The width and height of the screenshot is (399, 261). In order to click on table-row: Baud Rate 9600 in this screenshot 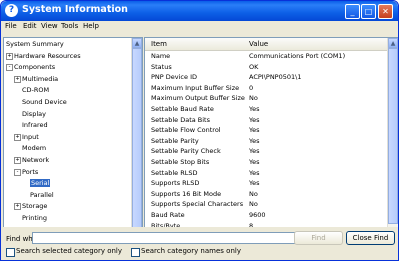, I will do `click(266, 215)`.